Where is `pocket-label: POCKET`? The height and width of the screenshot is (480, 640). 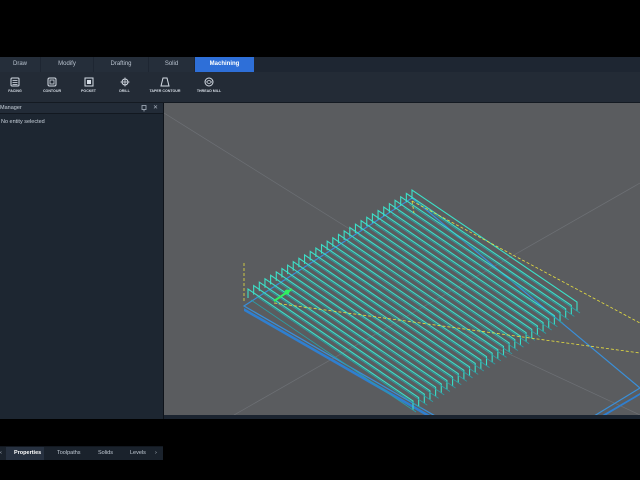 pocket-label: POCKET is located at coordinates (88, 91).